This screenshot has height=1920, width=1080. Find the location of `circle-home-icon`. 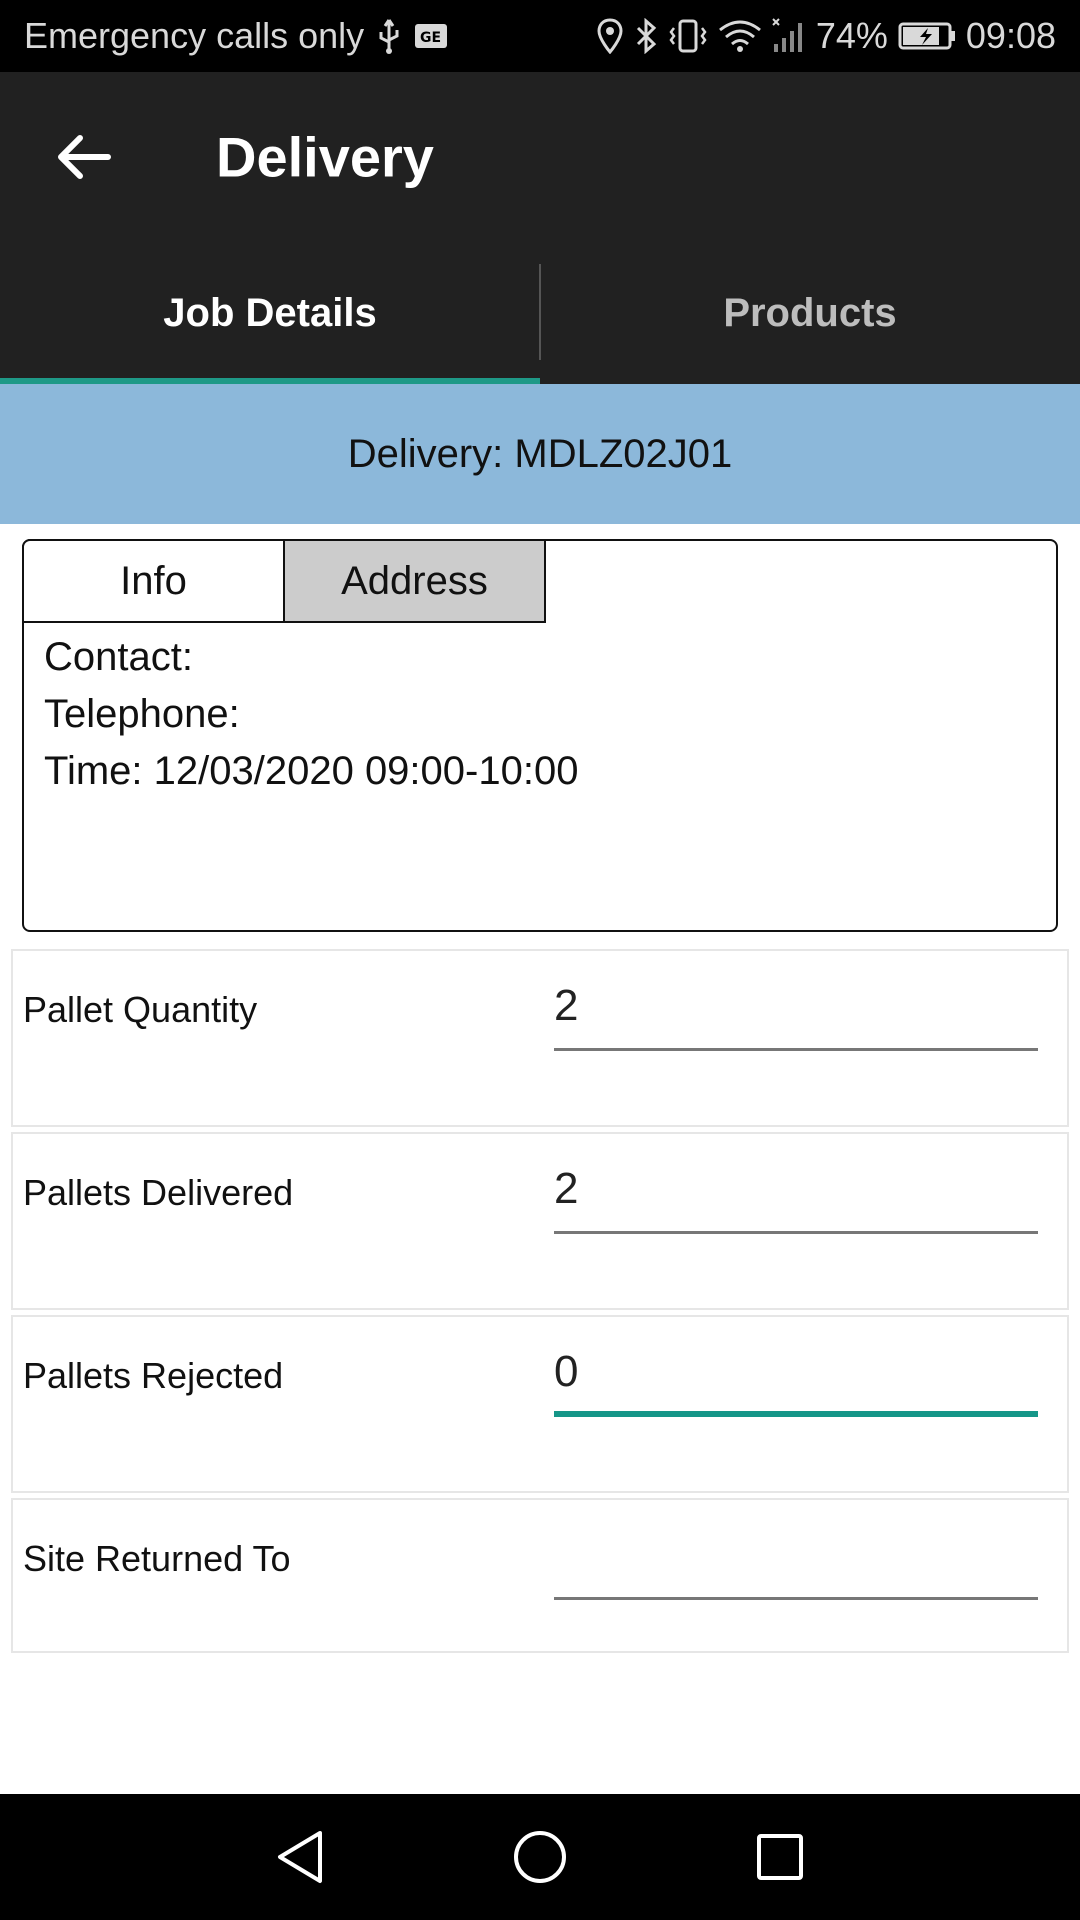

circle-home-icon is located at coordinates (540, 1857).